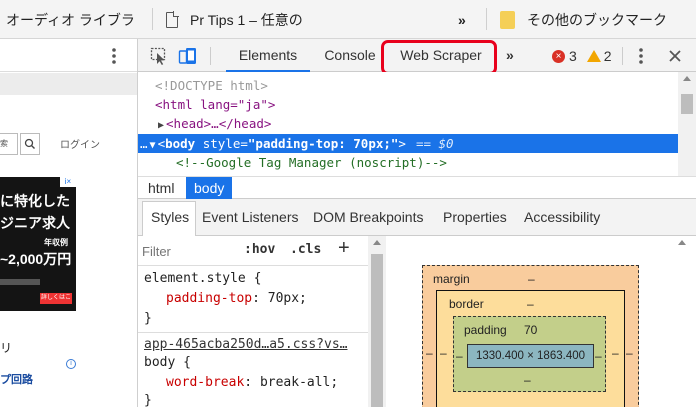  What do you see at coordinates (531, 279) in the screenshot?
I see `margin-top-value: –` at bounding box center [531, 279].